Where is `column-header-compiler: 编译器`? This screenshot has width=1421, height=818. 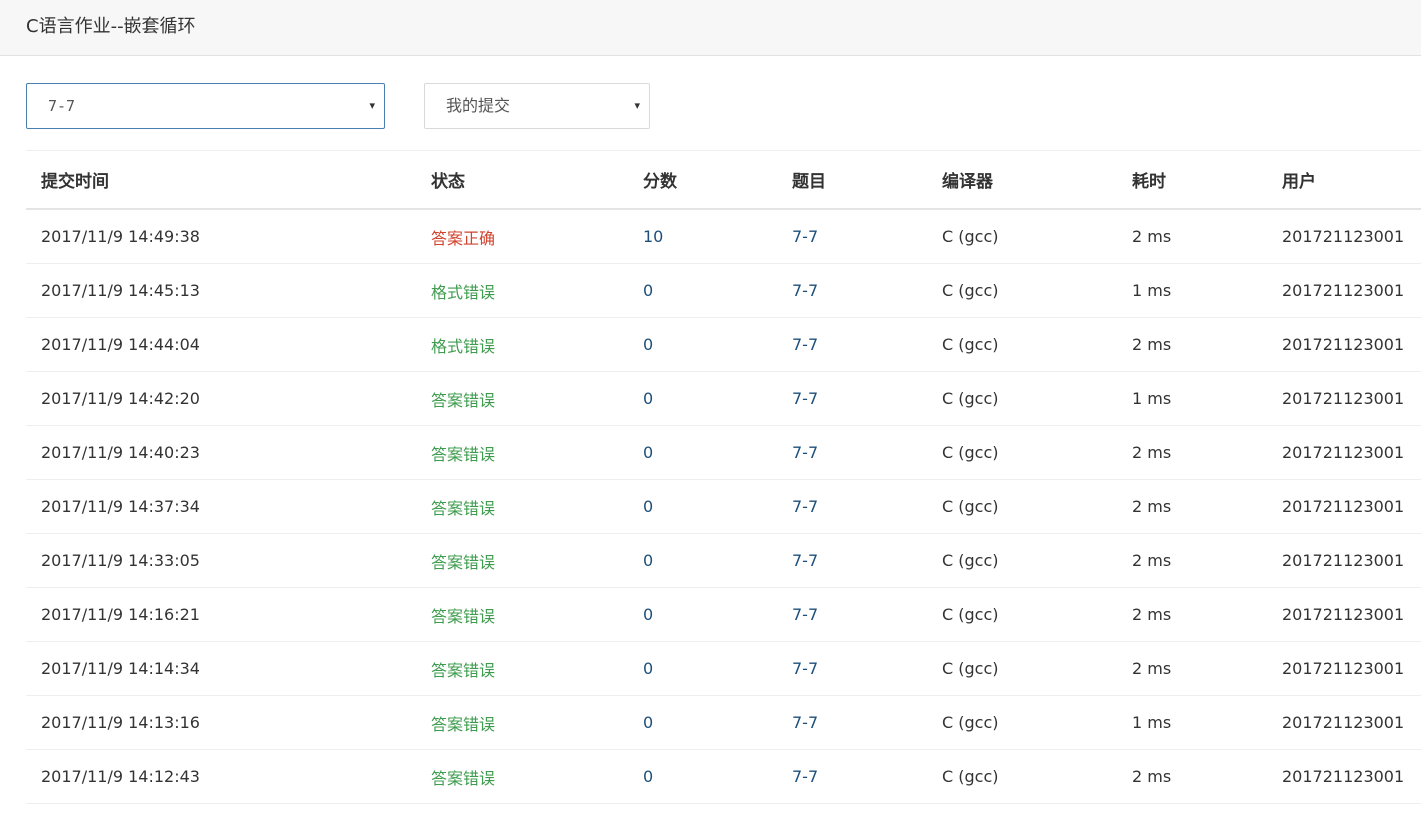 column-header-compiler: 编译器 is located at coordinates (1022, 180).